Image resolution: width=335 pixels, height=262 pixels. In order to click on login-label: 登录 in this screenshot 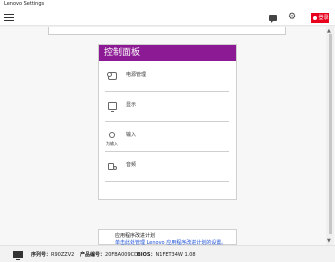, I will do `click(323, 18)`.